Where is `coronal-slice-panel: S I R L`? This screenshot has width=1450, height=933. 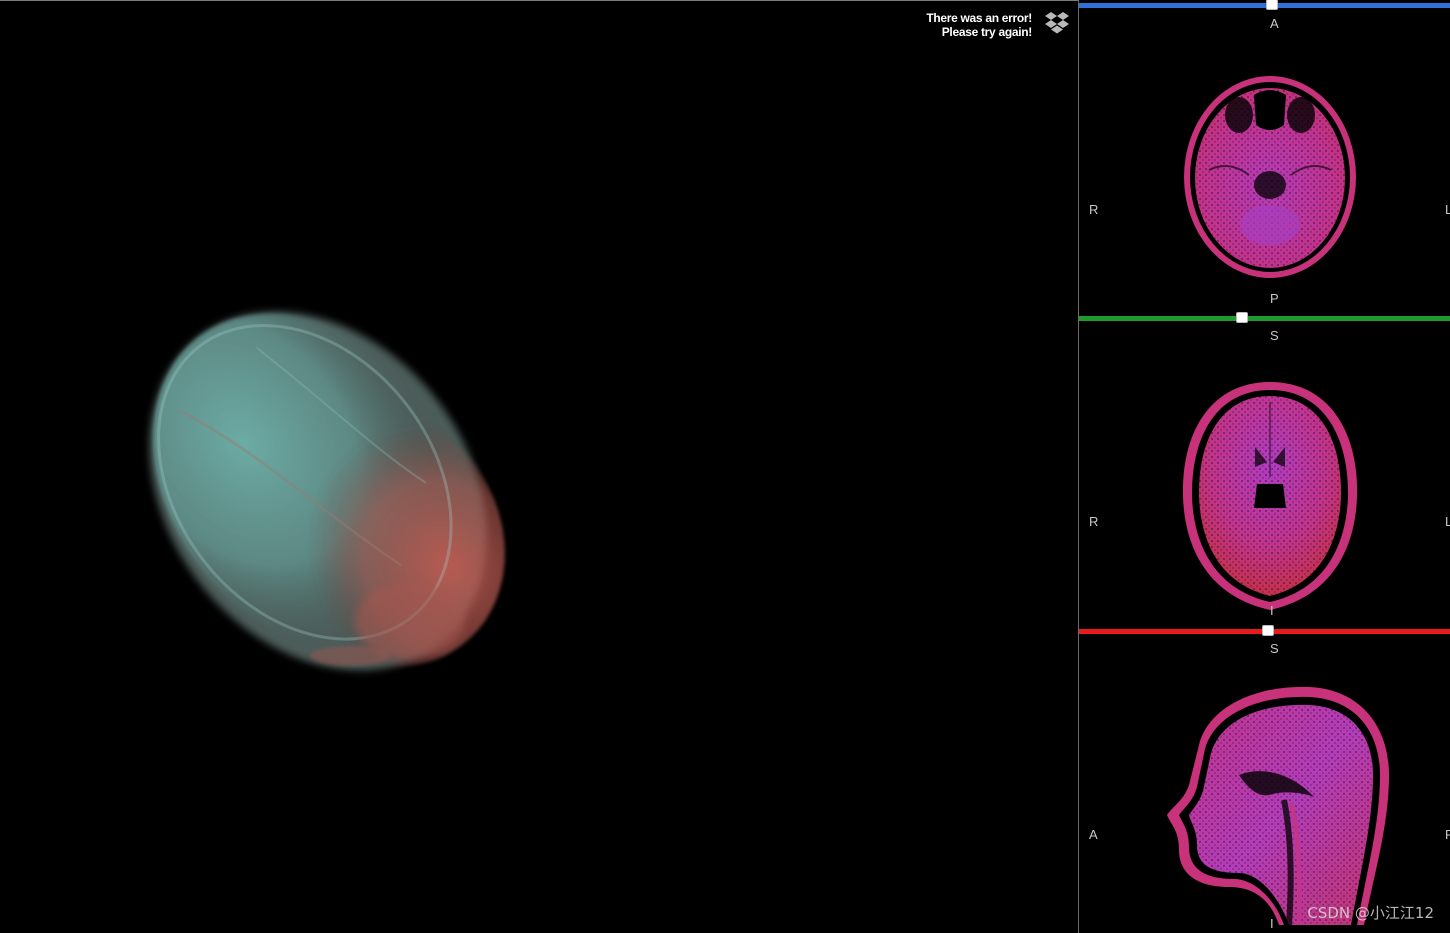
coronal-slice-panel: S I R L is located at coordinates (1264, 468).